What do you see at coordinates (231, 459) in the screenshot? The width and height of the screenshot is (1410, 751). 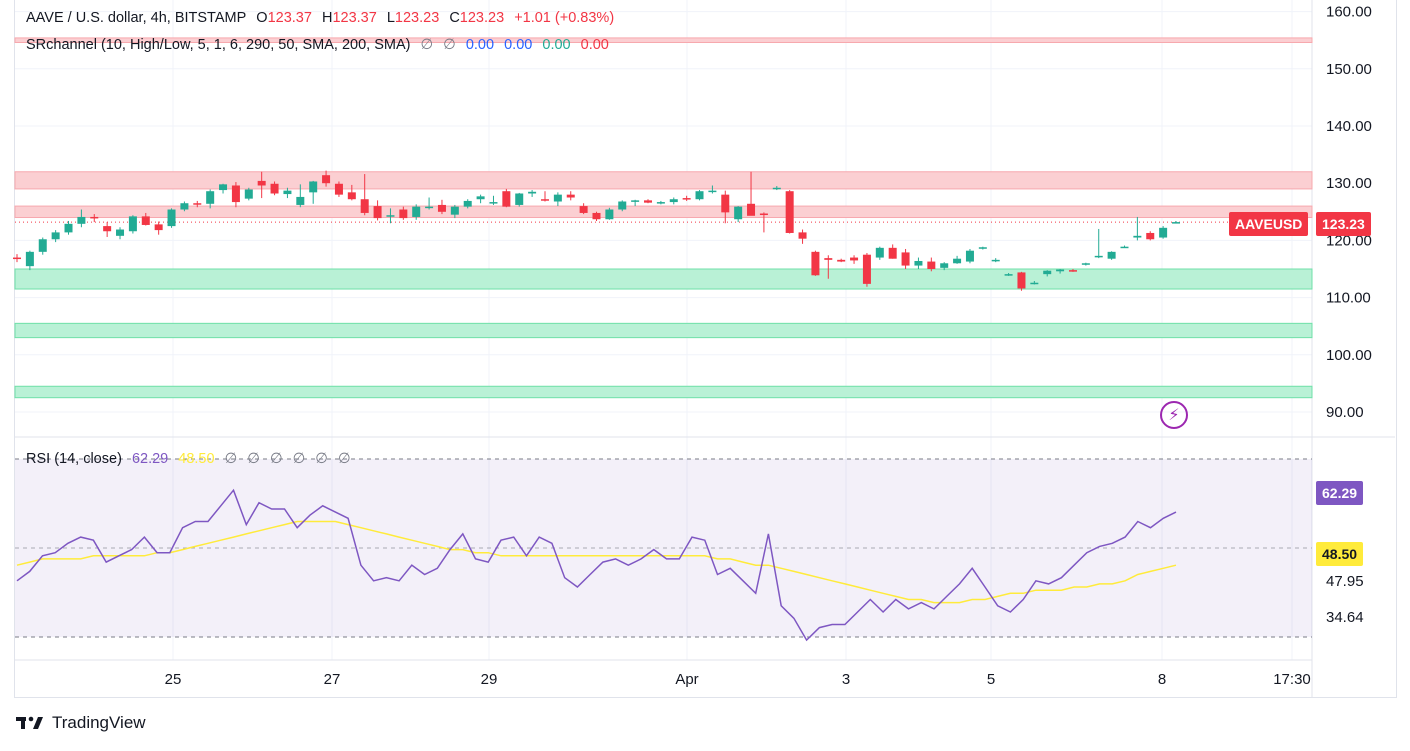 I see `rsi-empty-1: ∅` at bounding box center [231, 459].